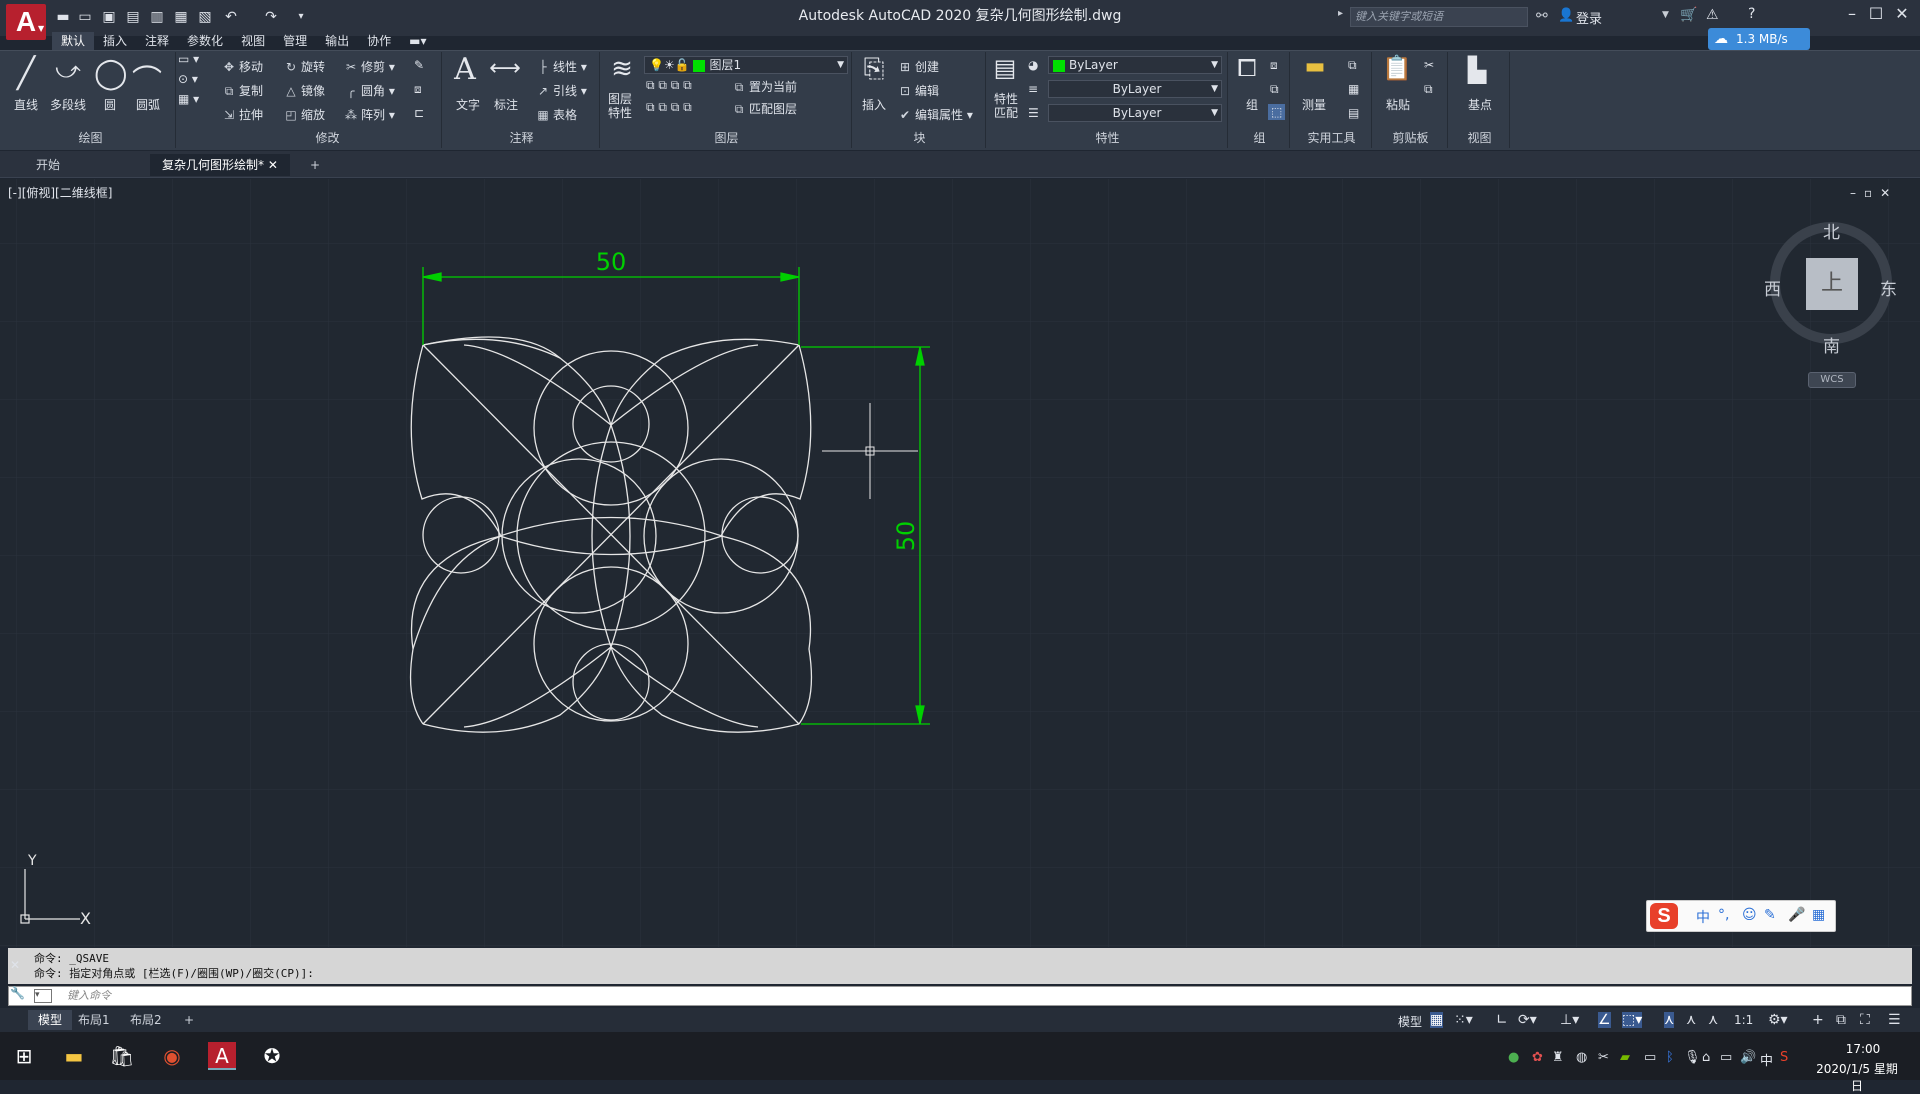 The height and width of the screenshot is (1094, 1920). What do you see at coordinates (506, 104) in the screenshot?
I see `dimension-button: 标注` at bounding box center [506, 104].